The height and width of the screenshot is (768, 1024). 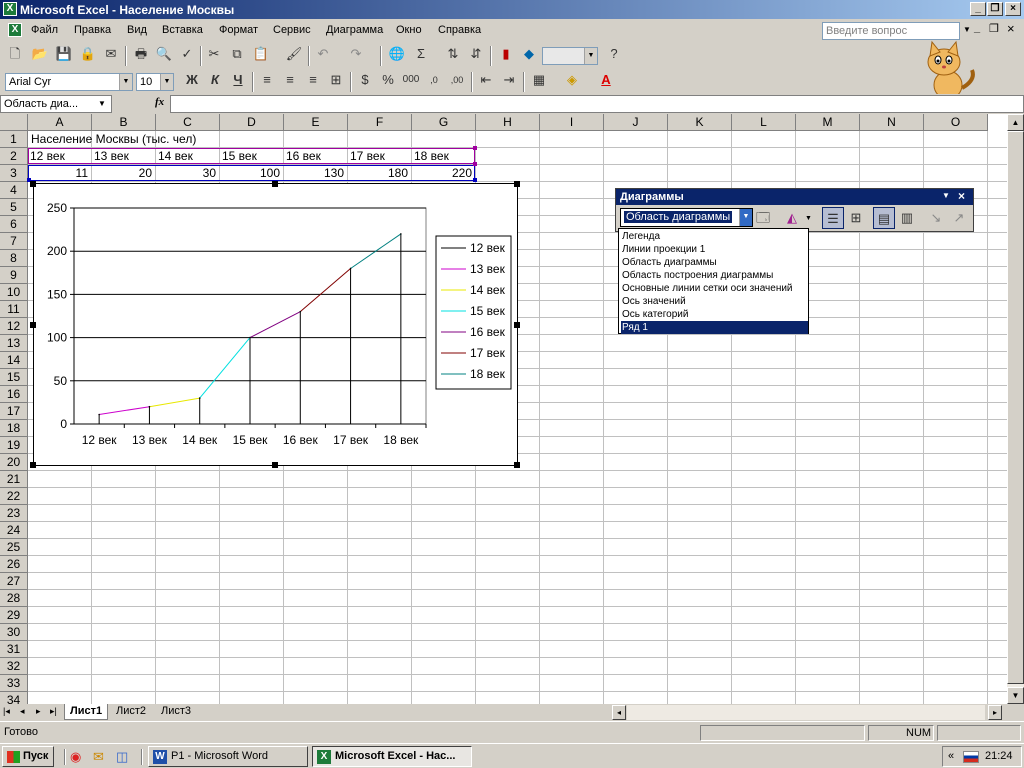 I want to click on column-header: I, so click(x=572, y=122).